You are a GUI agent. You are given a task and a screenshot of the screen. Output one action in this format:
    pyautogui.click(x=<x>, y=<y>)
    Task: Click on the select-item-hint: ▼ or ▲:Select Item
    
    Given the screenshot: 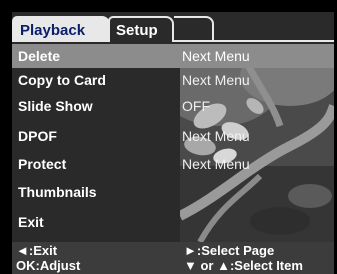 What is the action you would take?
    pyautogui.click(x=243, y=265)
    